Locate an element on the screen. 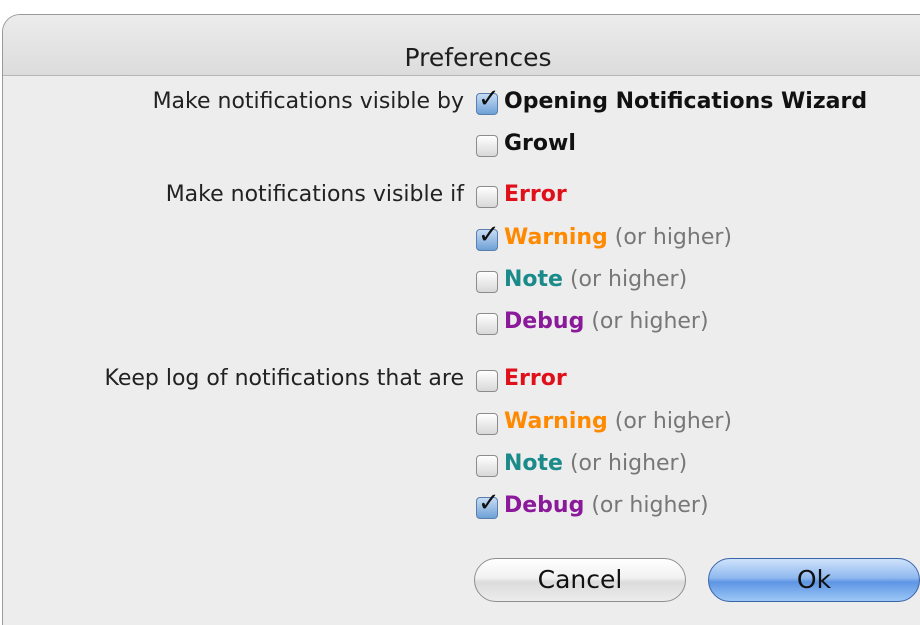 The image size is (920, 625). keep-log-warning-label: Warning (or higher) is located at coordinates (618, 421).